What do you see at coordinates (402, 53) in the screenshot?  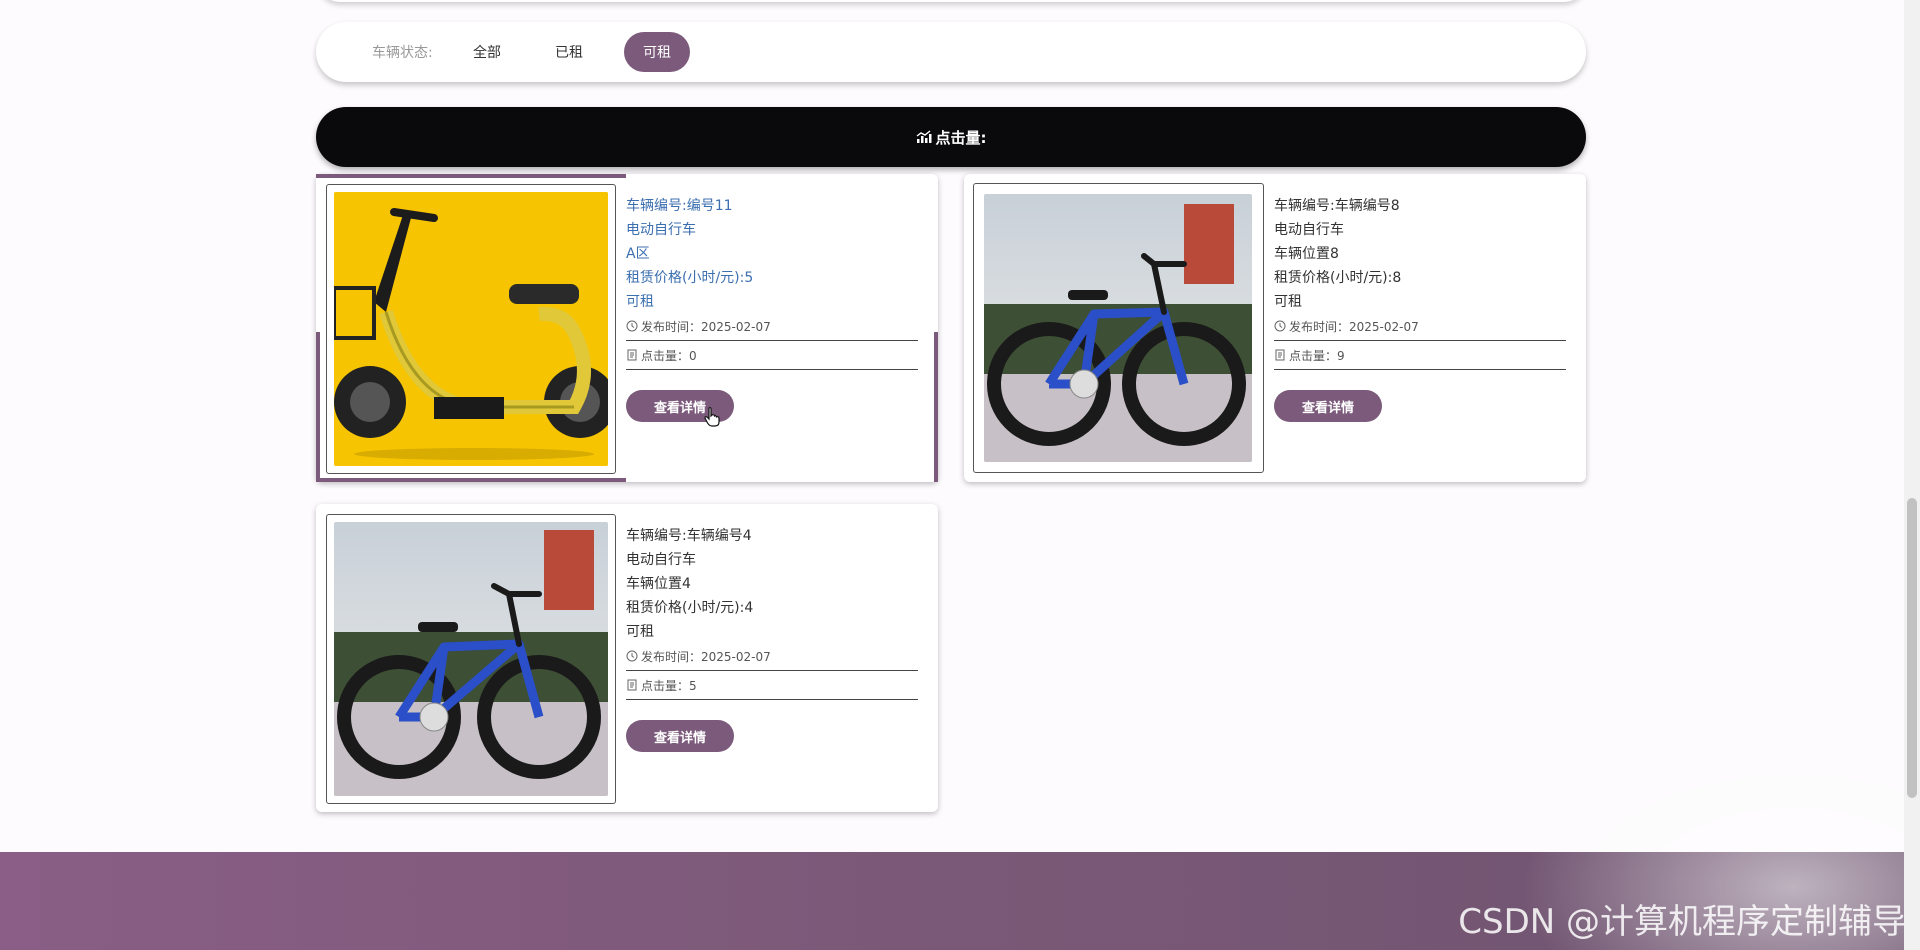 I see `filter-label: 车辆状态:` at bounding box center [402, 53].